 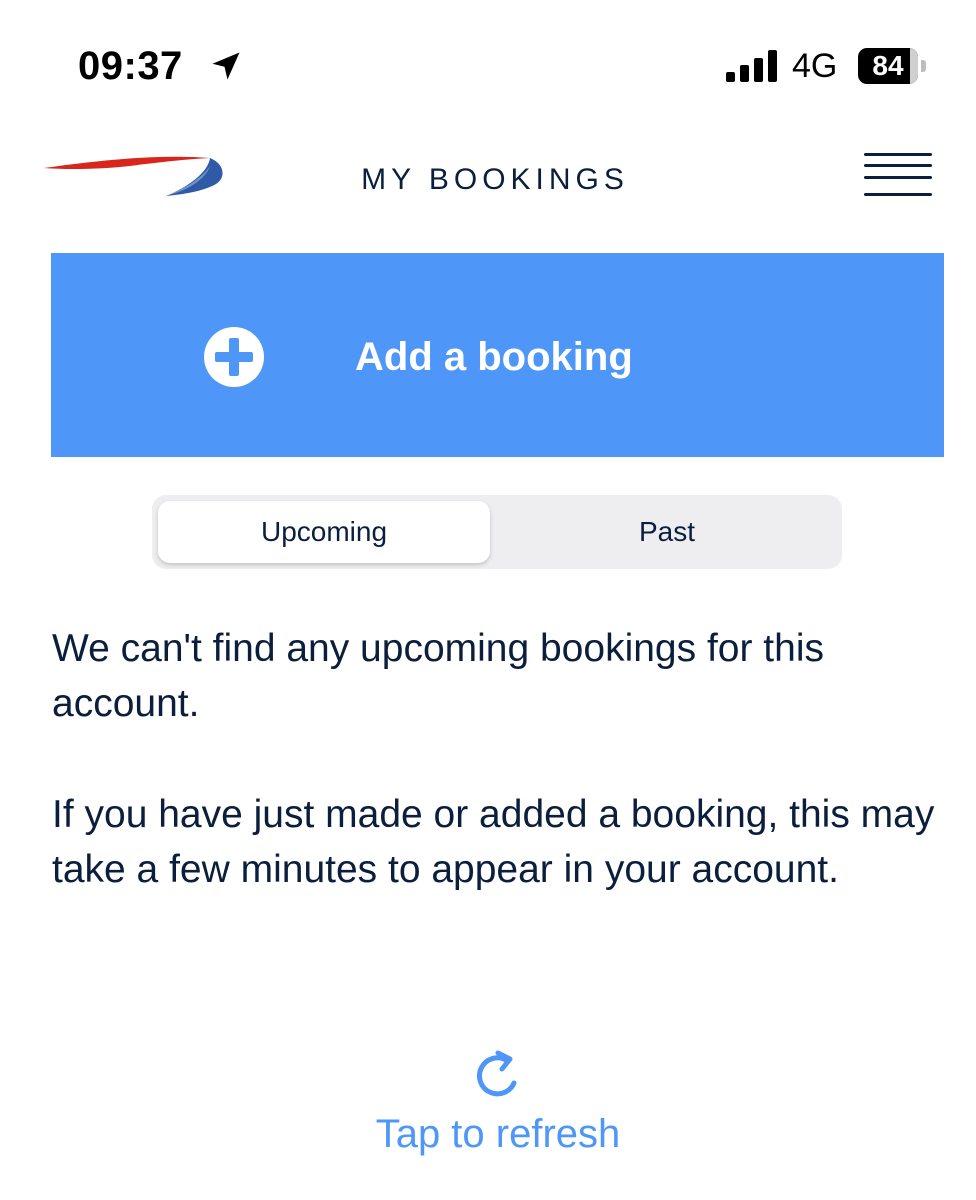 I want to click on battery-indicator: 84, so click(x=893, y=66).